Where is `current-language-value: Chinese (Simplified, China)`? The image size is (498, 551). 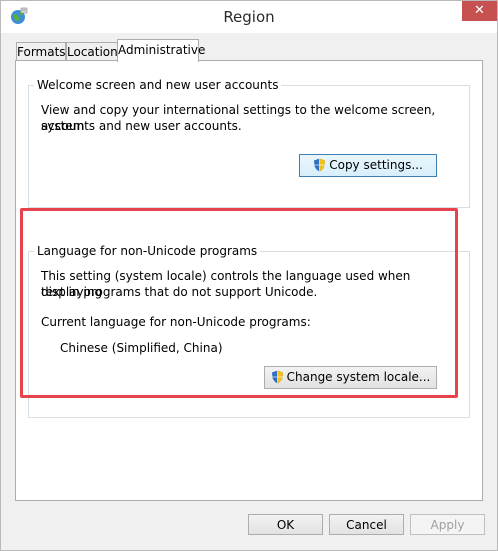
current-language-value: Chinese (Simplified, China) is located at coordinates (141, 348).